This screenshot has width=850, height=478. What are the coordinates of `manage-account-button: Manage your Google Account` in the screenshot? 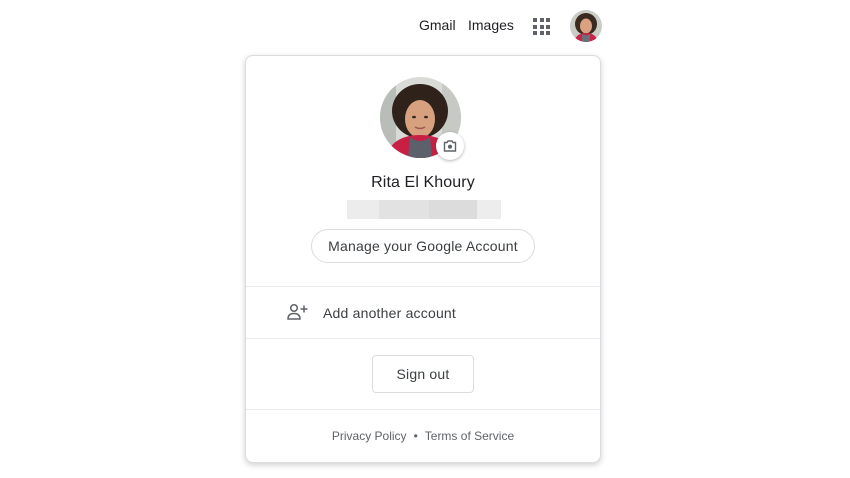 It's located at (423, 246).